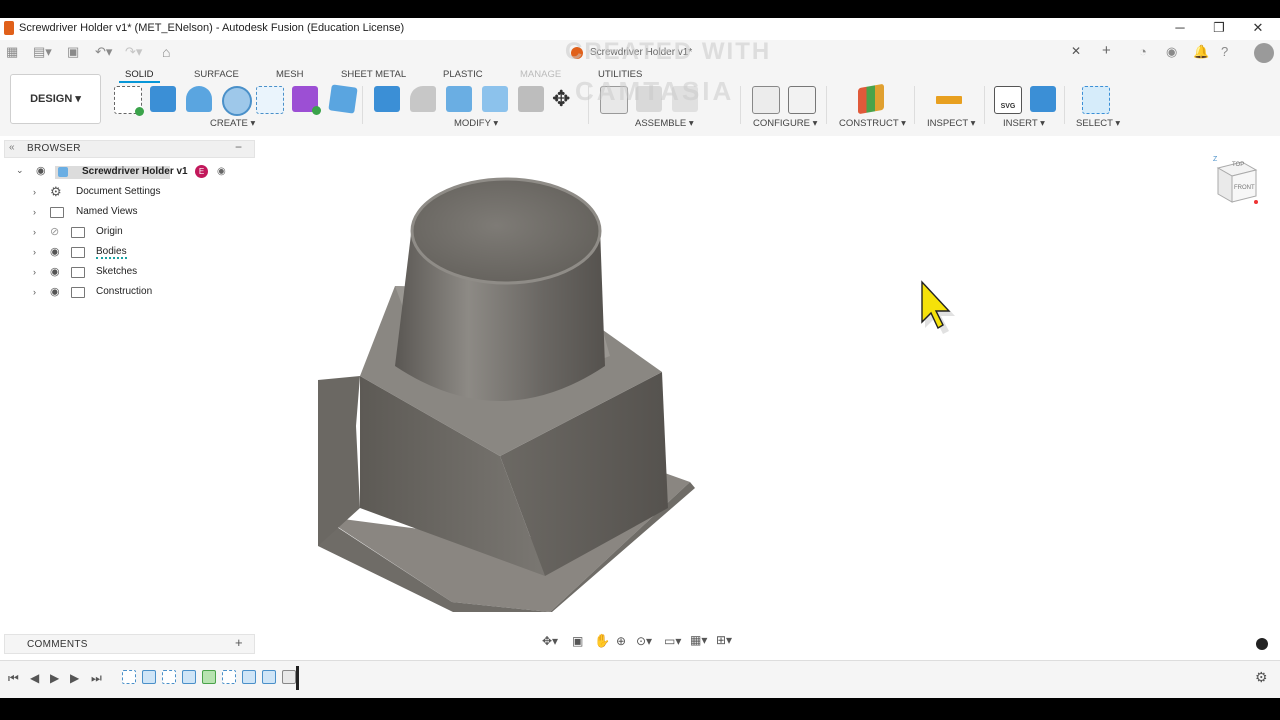  I want to click on tab-surface: SURFACE, so click(216, 74).